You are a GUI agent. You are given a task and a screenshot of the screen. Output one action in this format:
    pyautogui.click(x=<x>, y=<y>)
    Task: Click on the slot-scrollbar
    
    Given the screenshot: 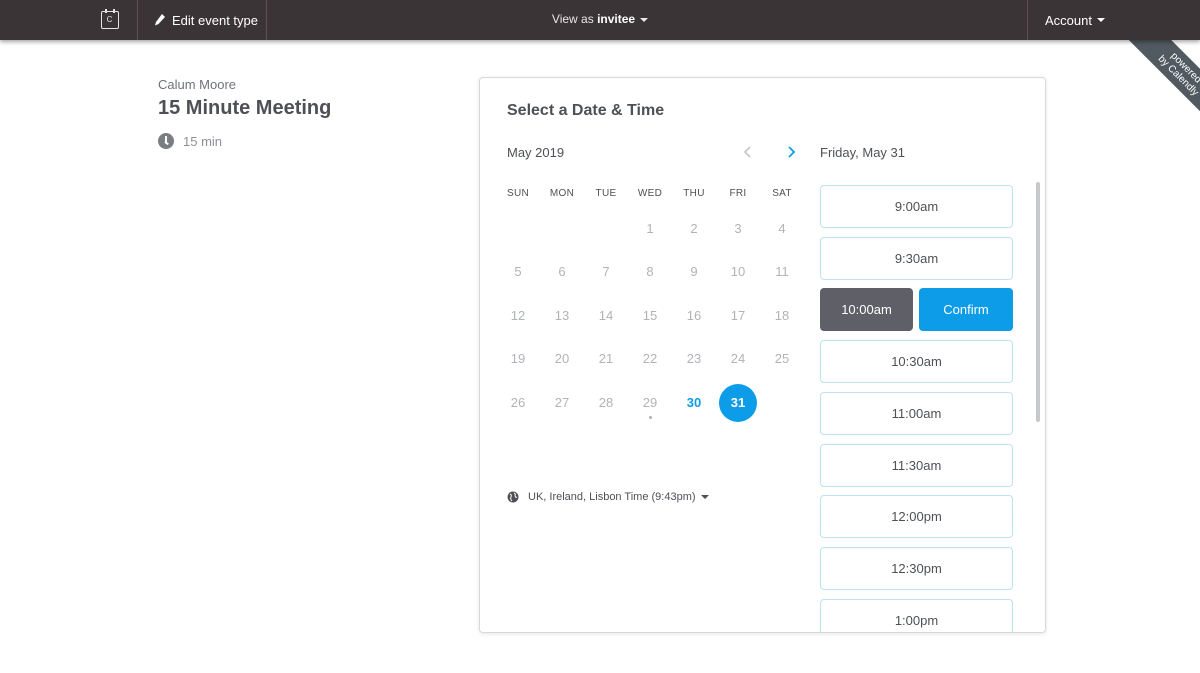 What is the action you would take?
    pyautogui.click(x=1038, y=302)
    